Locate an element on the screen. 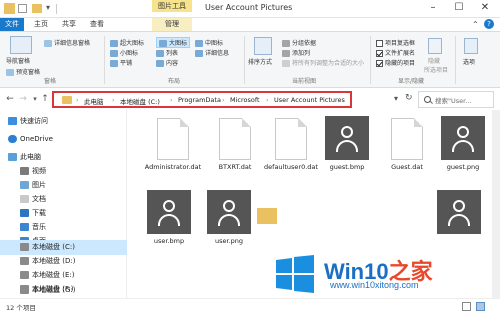 The height and width of the screenshot is (315, 500). partial-thumbnail is located at coordinates (459, 212).